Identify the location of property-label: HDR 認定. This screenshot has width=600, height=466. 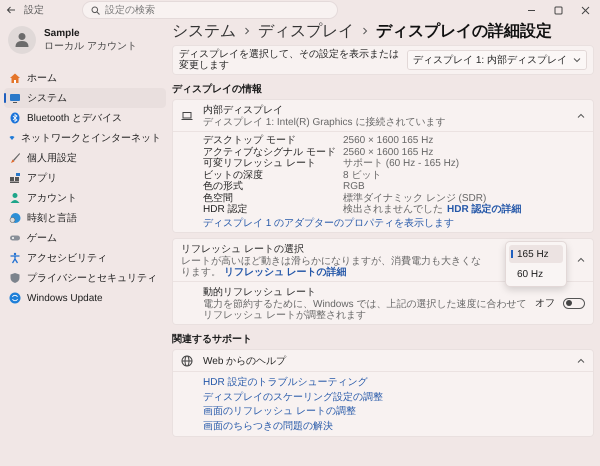
(225, 210).